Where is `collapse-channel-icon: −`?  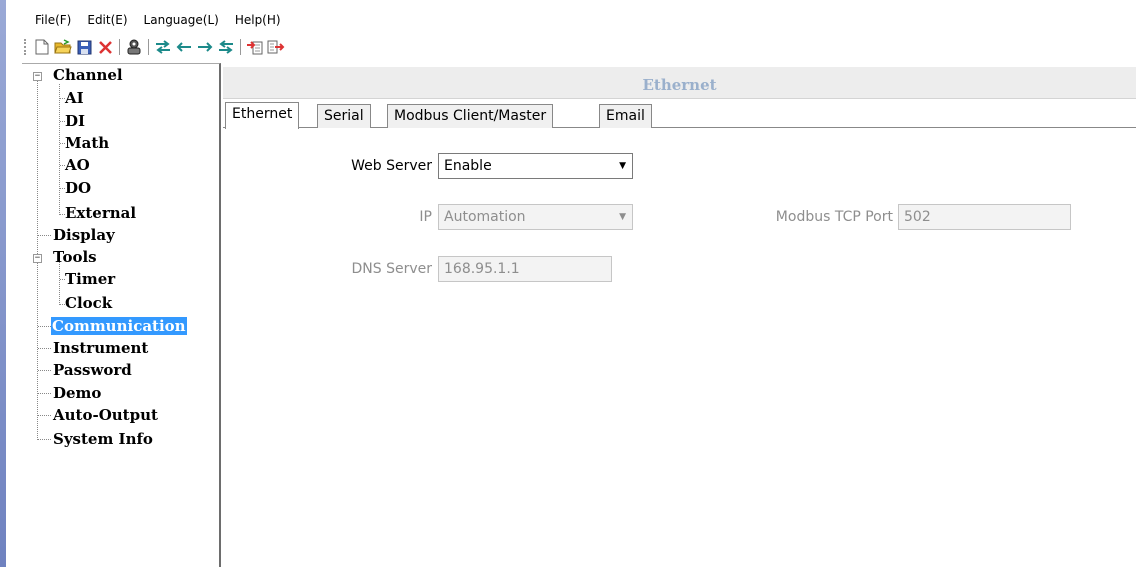
collapse-channel-icon: − is located at coordinates (37, 76).